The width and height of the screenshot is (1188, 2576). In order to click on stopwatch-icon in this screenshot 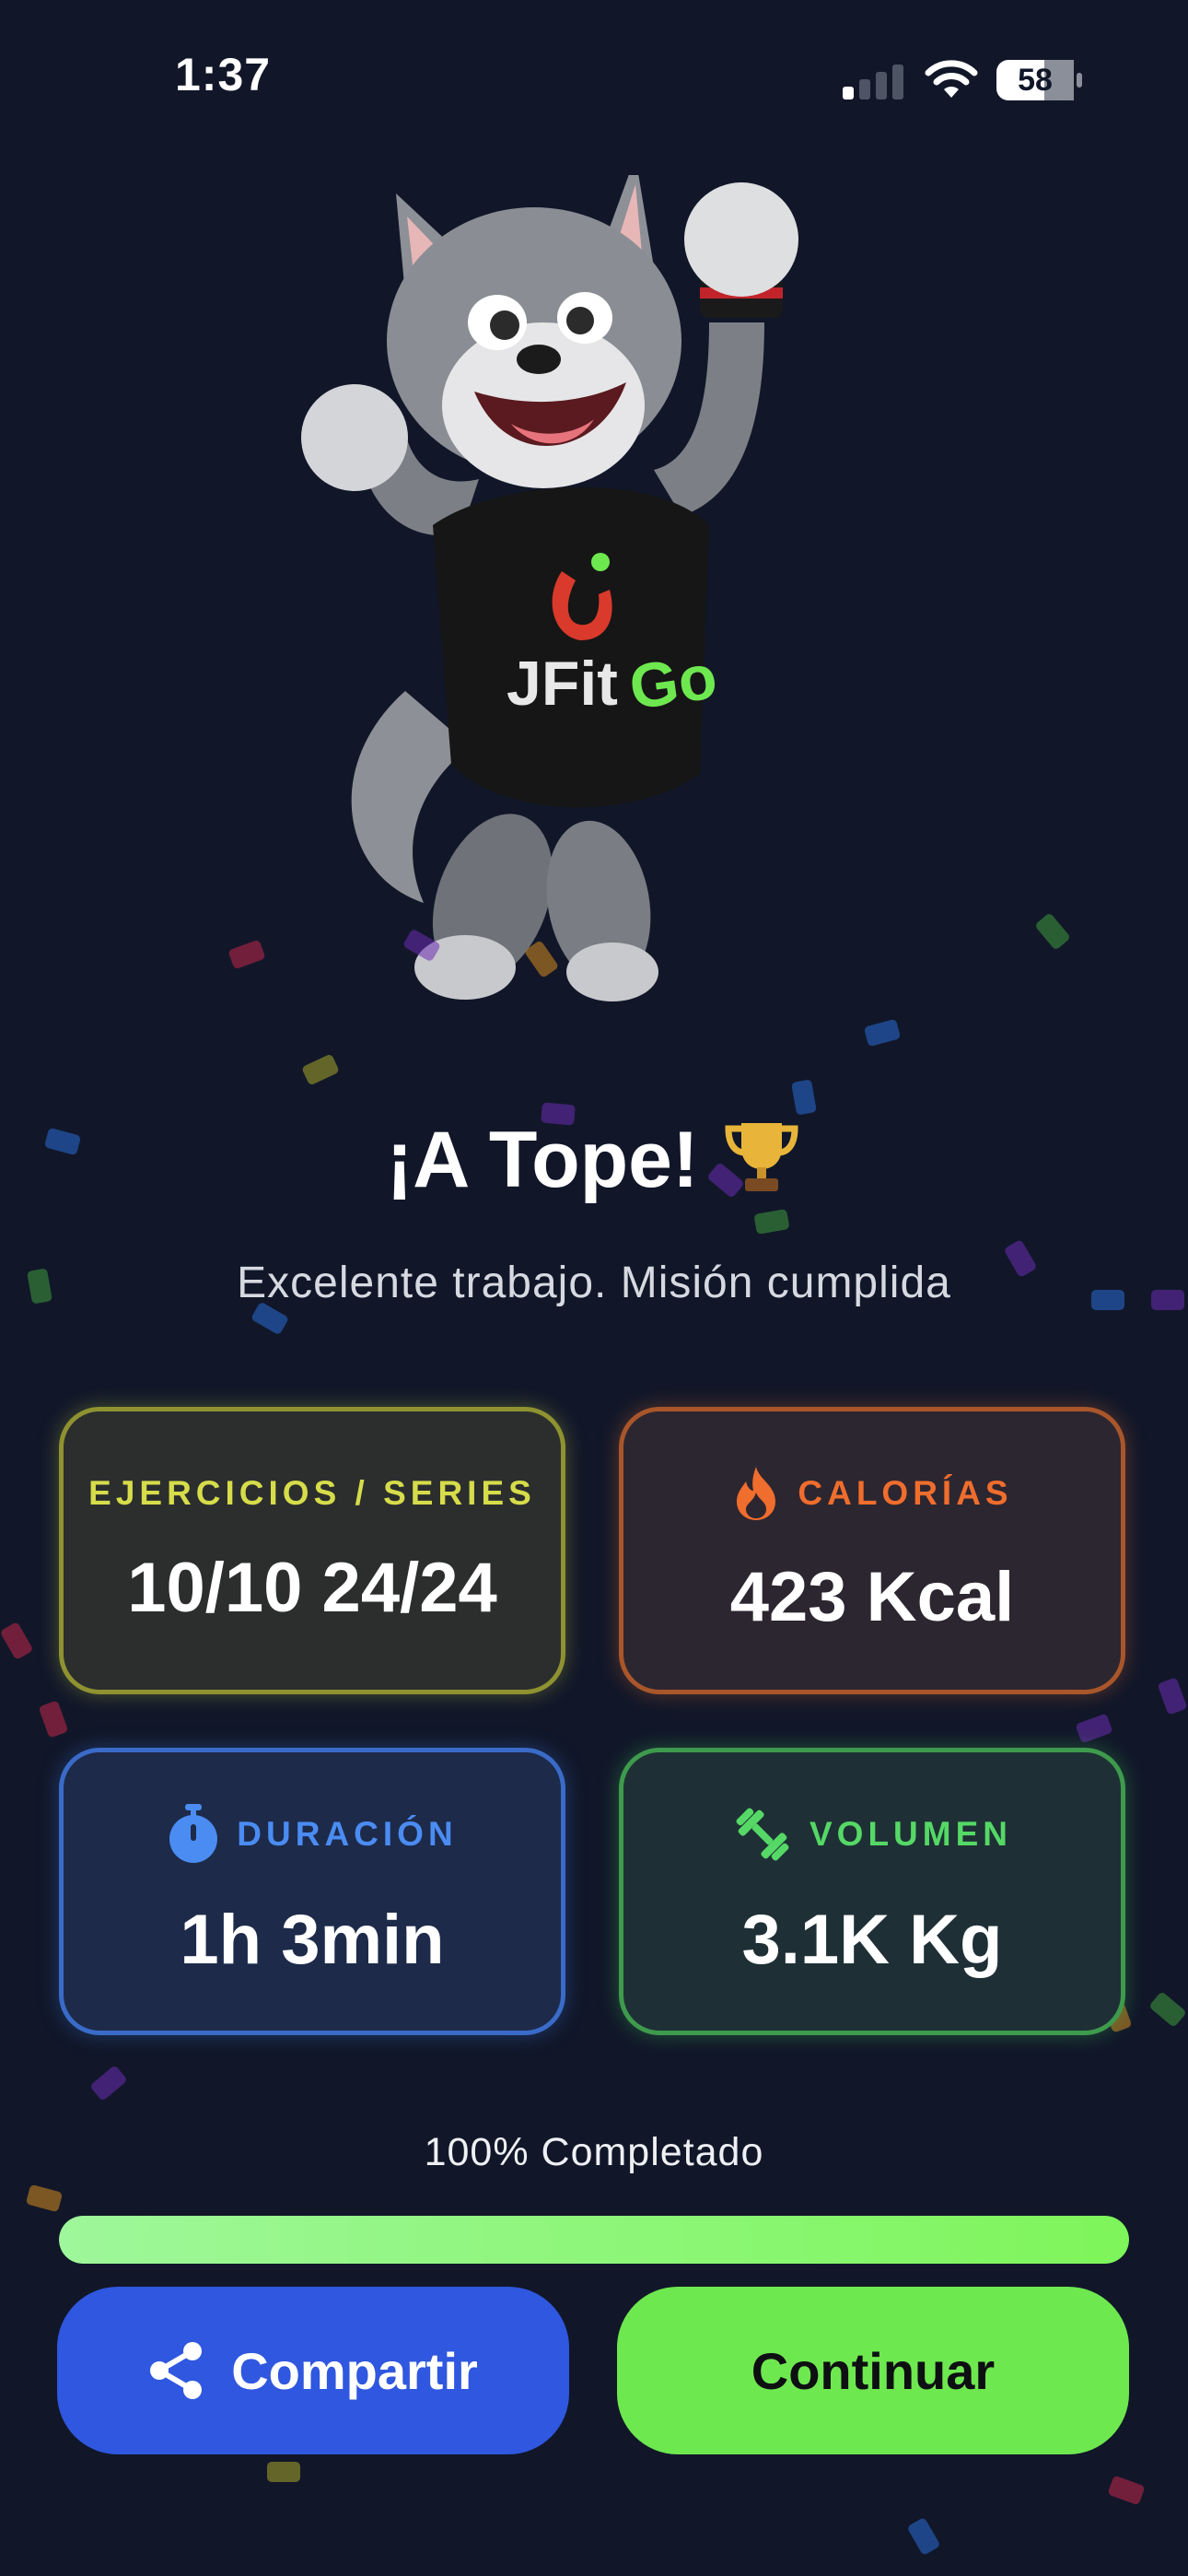, I will do `click(193, 1833)`.